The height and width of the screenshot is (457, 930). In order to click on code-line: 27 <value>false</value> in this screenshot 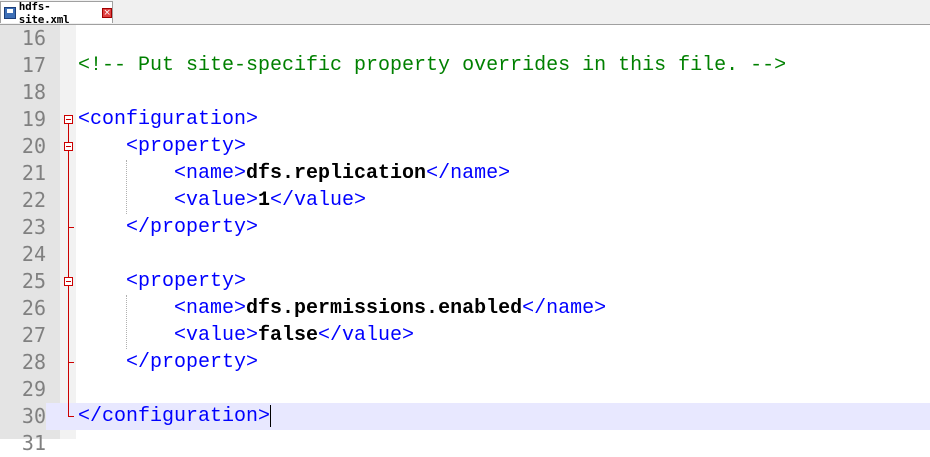, I will do `click(465, 335)`.